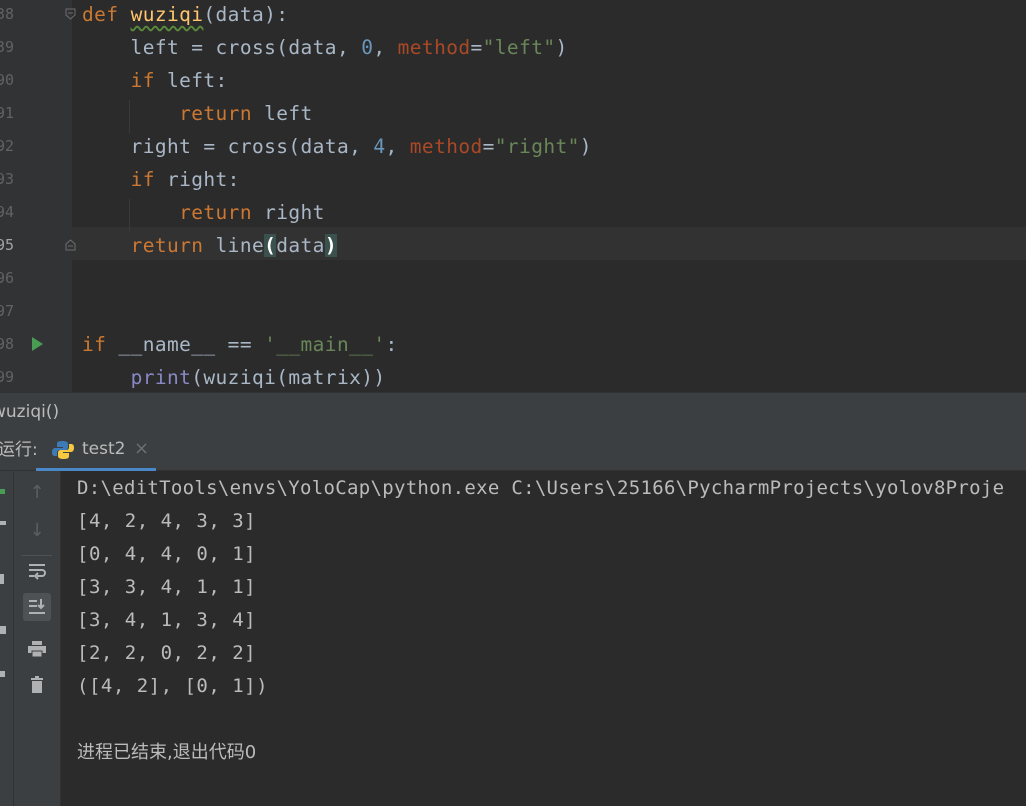 Image resolution: width=1026 pixels, height=806 pixels. What do you see at coordinates (3, 630) in the screenshot?
I see `layout-icon` at bounding box center [3, 630].